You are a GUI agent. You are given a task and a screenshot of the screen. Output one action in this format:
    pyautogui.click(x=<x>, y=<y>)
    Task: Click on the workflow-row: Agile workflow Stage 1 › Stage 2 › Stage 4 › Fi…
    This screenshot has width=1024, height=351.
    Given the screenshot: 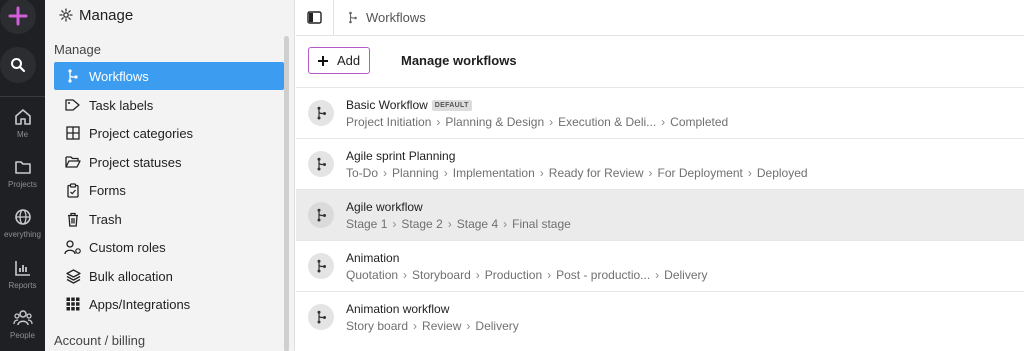 What is the action you would take?
    pyautogui.click(x=660, y=214)
    